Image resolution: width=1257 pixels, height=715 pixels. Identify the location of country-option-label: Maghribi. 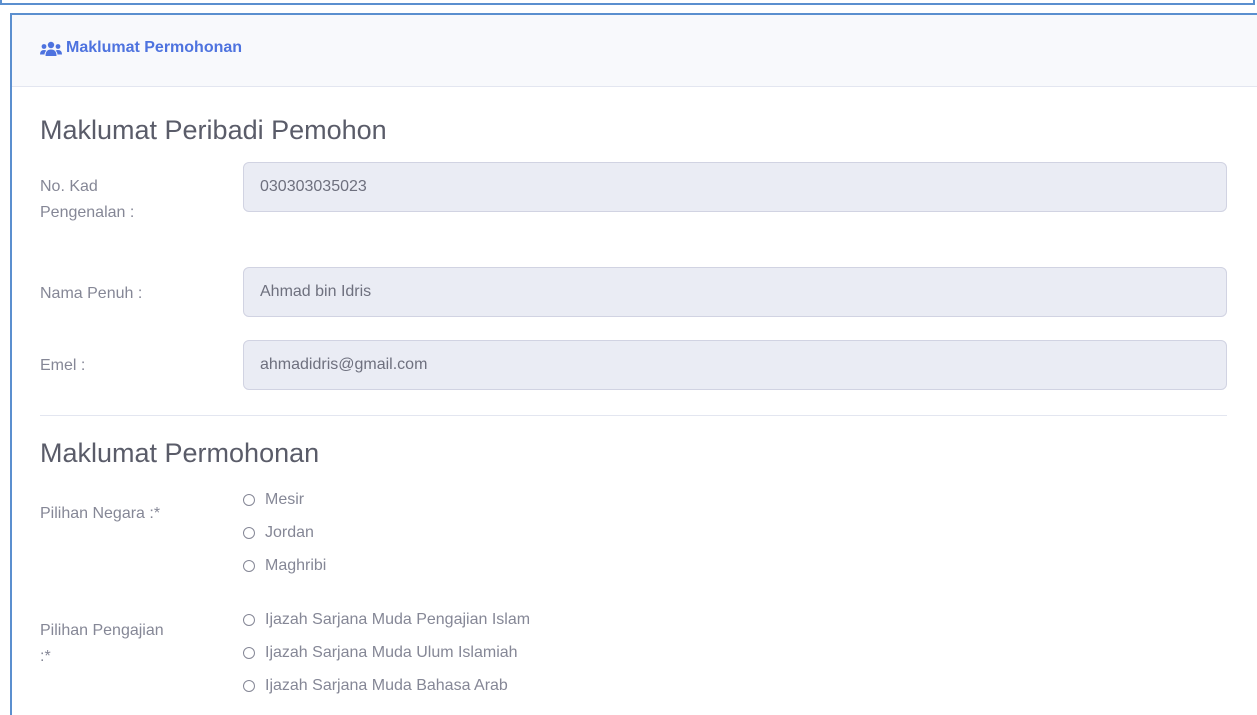
(296, 565).